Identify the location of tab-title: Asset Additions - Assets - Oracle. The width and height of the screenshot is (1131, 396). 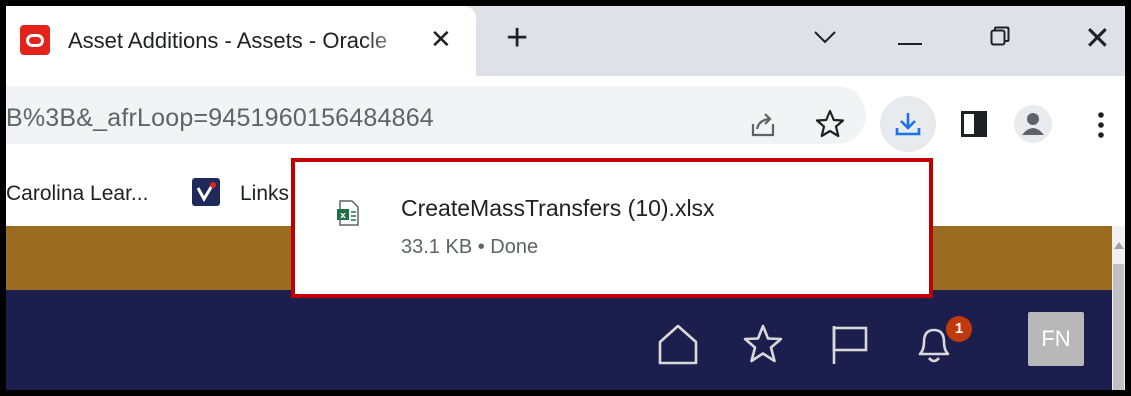
(228, 40).